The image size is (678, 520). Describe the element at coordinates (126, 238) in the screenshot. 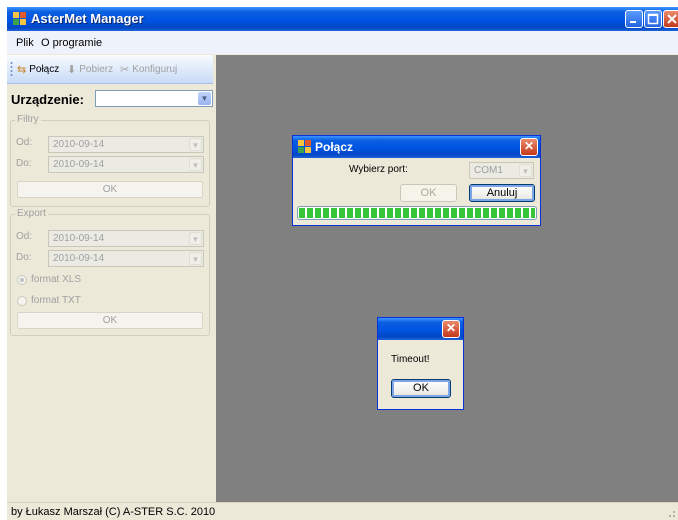

I see `export-from-date: 2010-09-14 ▼` at that location.